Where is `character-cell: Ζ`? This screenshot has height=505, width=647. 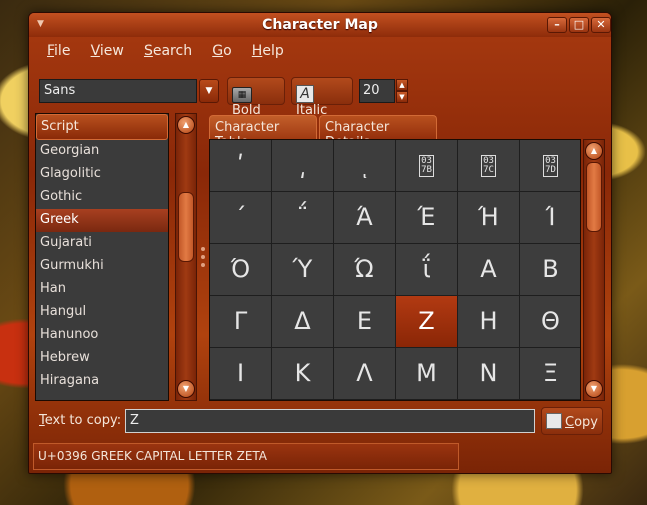
character-cell: Ζ is located at coordinates (427, 322).